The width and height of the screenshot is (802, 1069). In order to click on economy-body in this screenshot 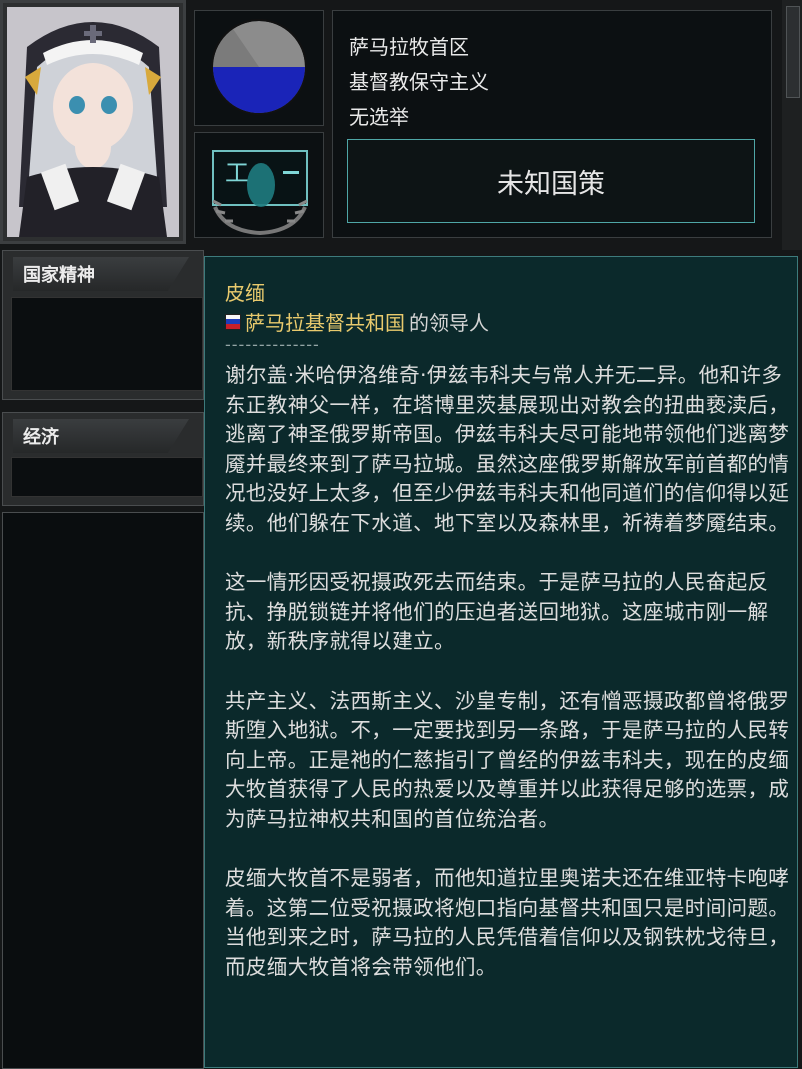, I will do `click(107, 477)`.